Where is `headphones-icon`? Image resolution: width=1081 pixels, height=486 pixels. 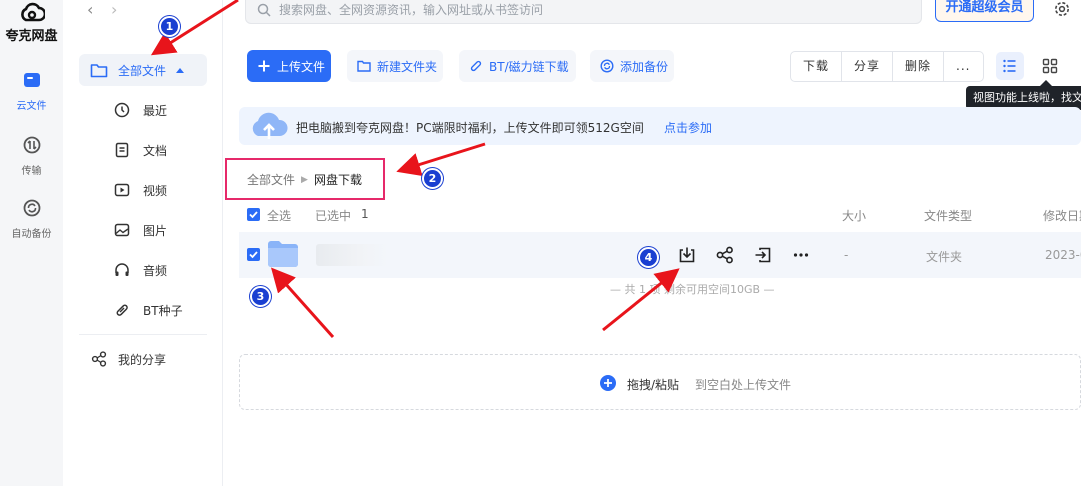 headphones-icon is located at coordinates (122, 269).